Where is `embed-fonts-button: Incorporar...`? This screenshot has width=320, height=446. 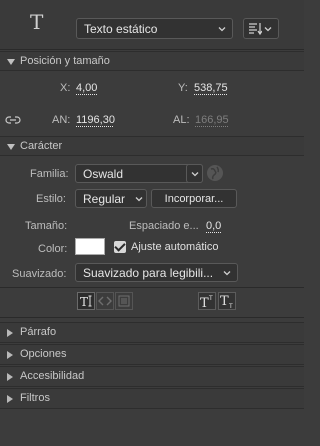
embed-fonts-button: Incorporar... is located at coordinates (194, 198).